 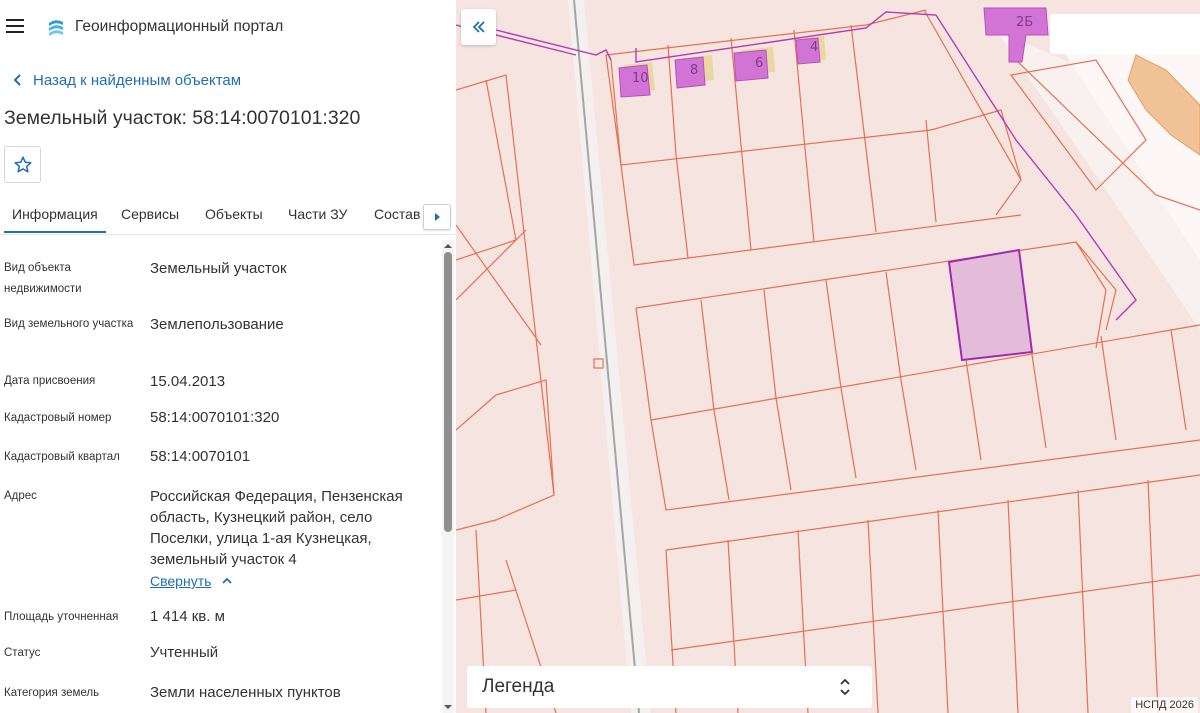 I want to click on tab-services: Сервисы, so click(x=150, y=215).